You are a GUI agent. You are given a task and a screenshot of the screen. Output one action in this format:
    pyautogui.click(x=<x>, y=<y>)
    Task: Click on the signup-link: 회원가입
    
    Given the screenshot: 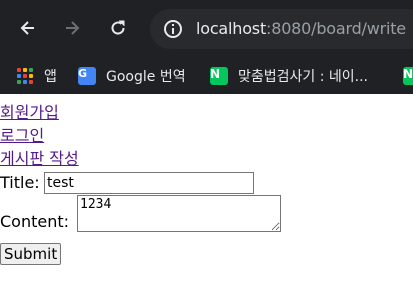 What is the action you would take?
    pyautogui.click(x=206, y=114)
    